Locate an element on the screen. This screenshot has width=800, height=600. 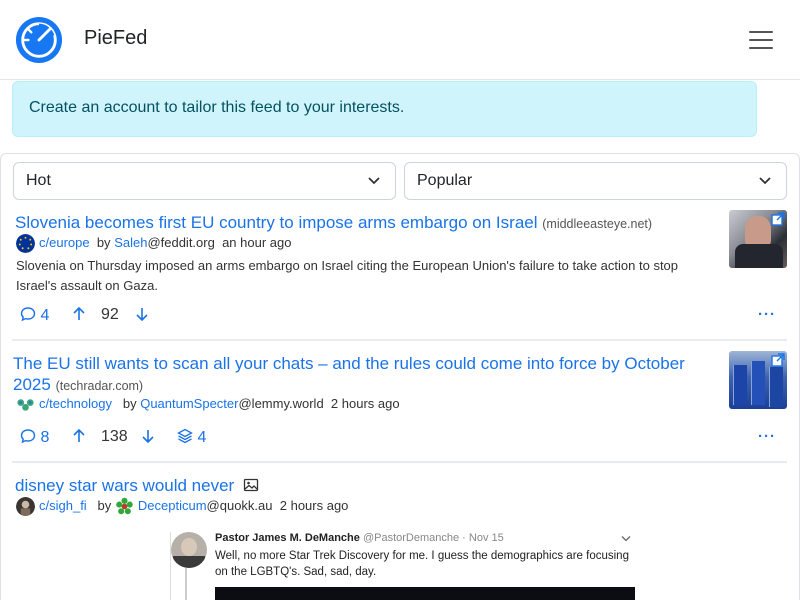
user-link: Saleh is located at coordinates (130, 242).